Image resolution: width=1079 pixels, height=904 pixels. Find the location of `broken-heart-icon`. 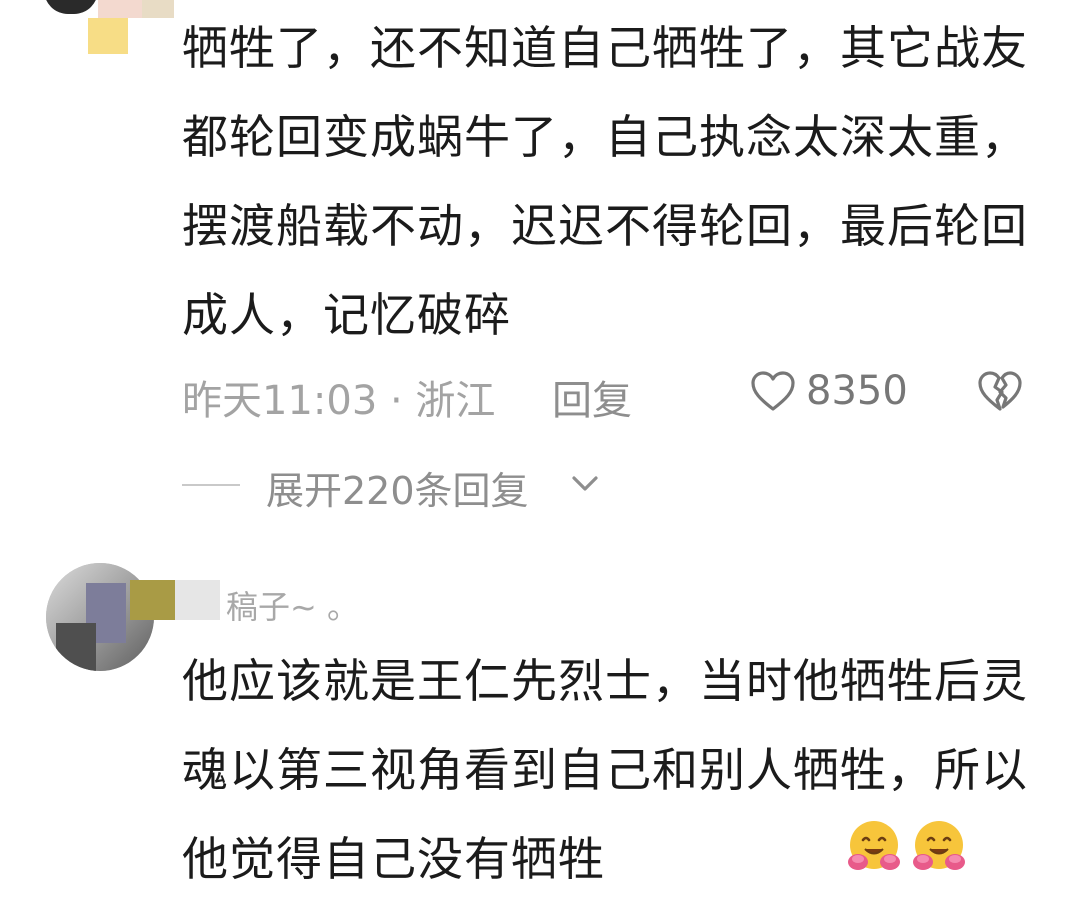

broken-heart-icon is located at coordinates (1000, 391).